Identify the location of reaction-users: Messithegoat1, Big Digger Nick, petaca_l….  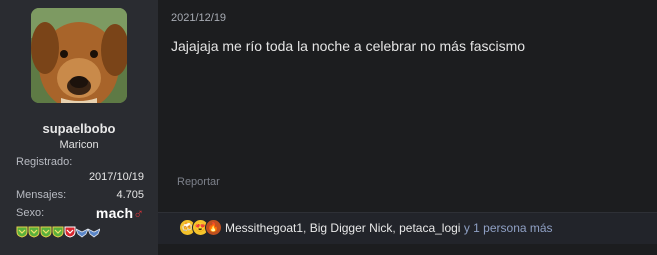
(389, 228).